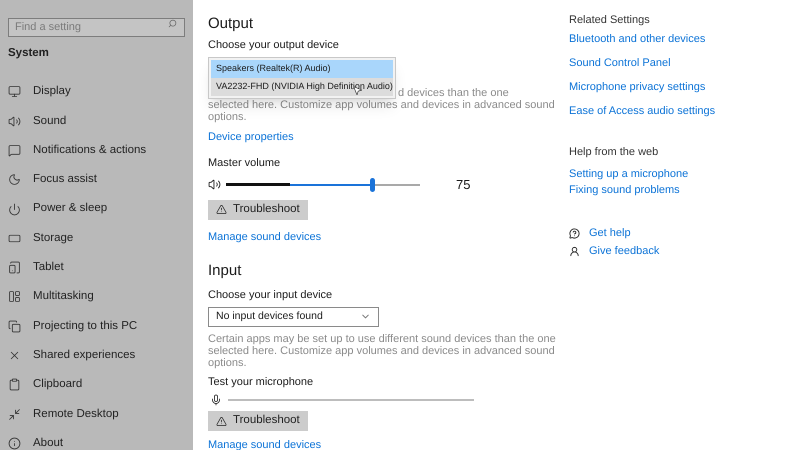 The width and height of the screenshot is (800, 450). Describe the element at coordinates (172, 23) in the screenshot. I see `search-icon` at that location.